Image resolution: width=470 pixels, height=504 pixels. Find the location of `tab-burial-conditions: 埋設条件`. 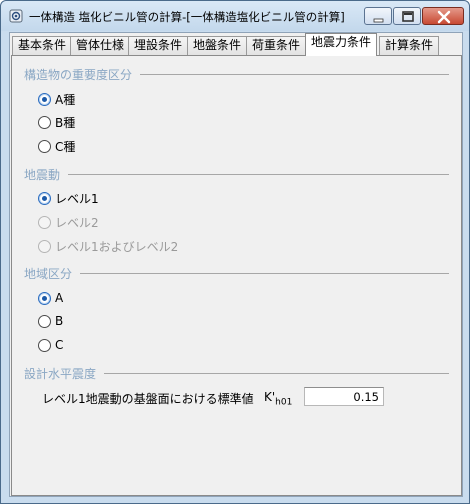

tab-burial-conditions: 埋設条件 is located at coordinates (158, 45).